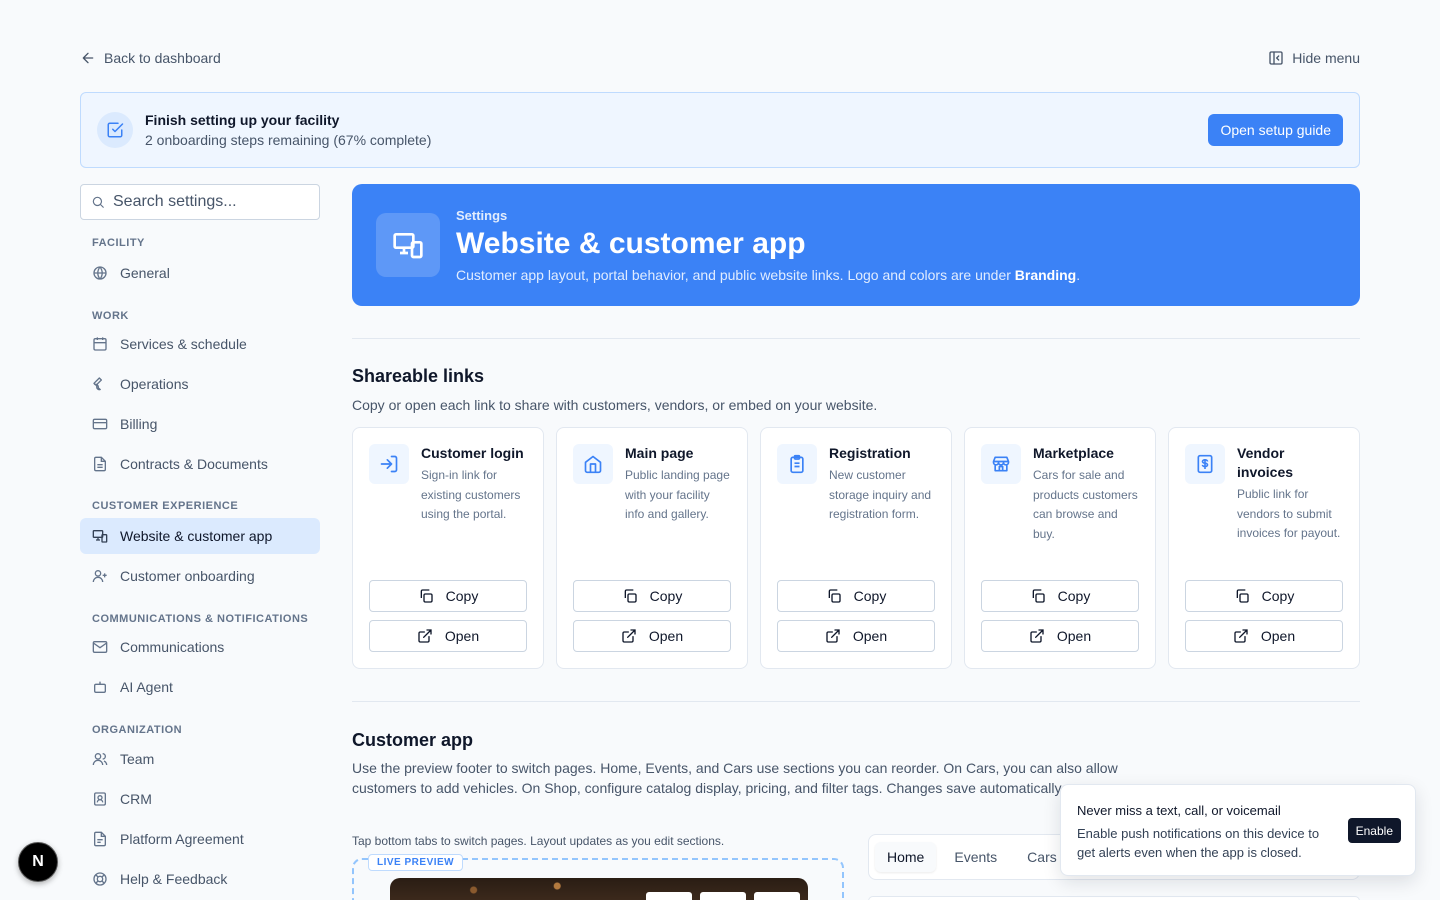 The width and height of the screenshot is (1440, 900). What do you see at coordinates (1374, 830) in the screenshot?
I see `enable-notifications-button: Enable` at bounding box center [1374, 830].